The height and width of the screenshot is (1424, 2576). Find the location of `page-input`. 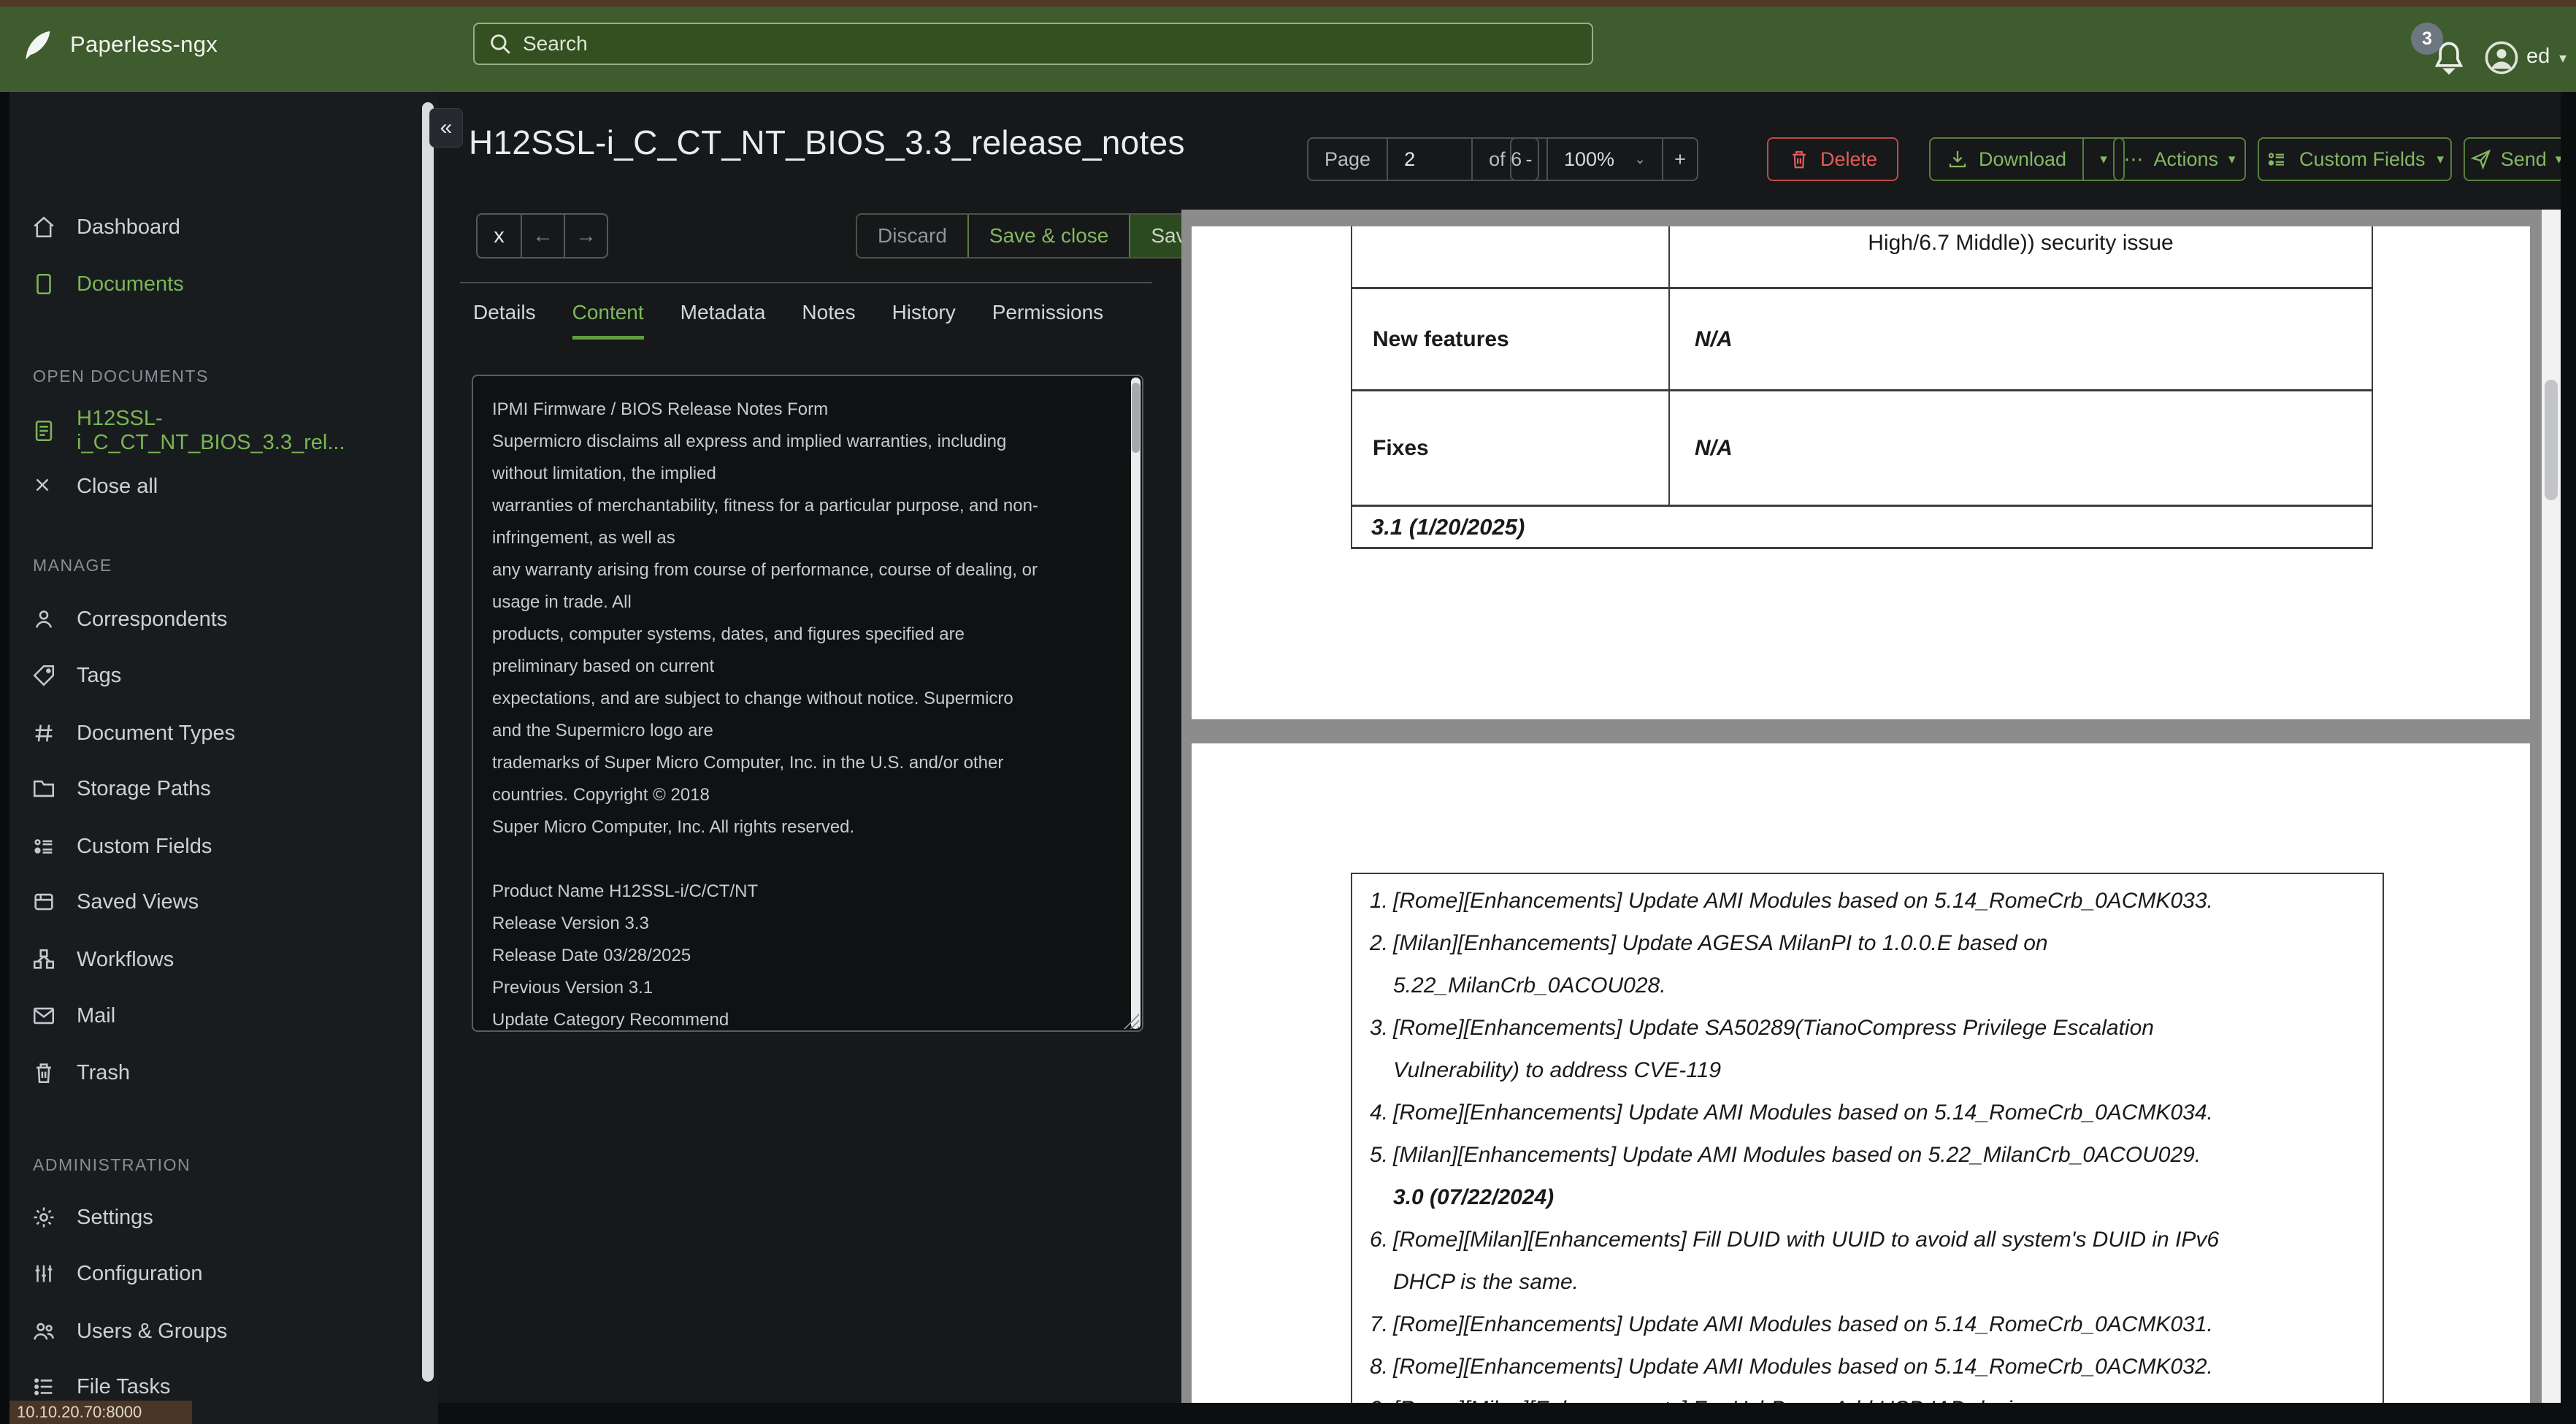

page-input is located at coordinates (1430, 160).